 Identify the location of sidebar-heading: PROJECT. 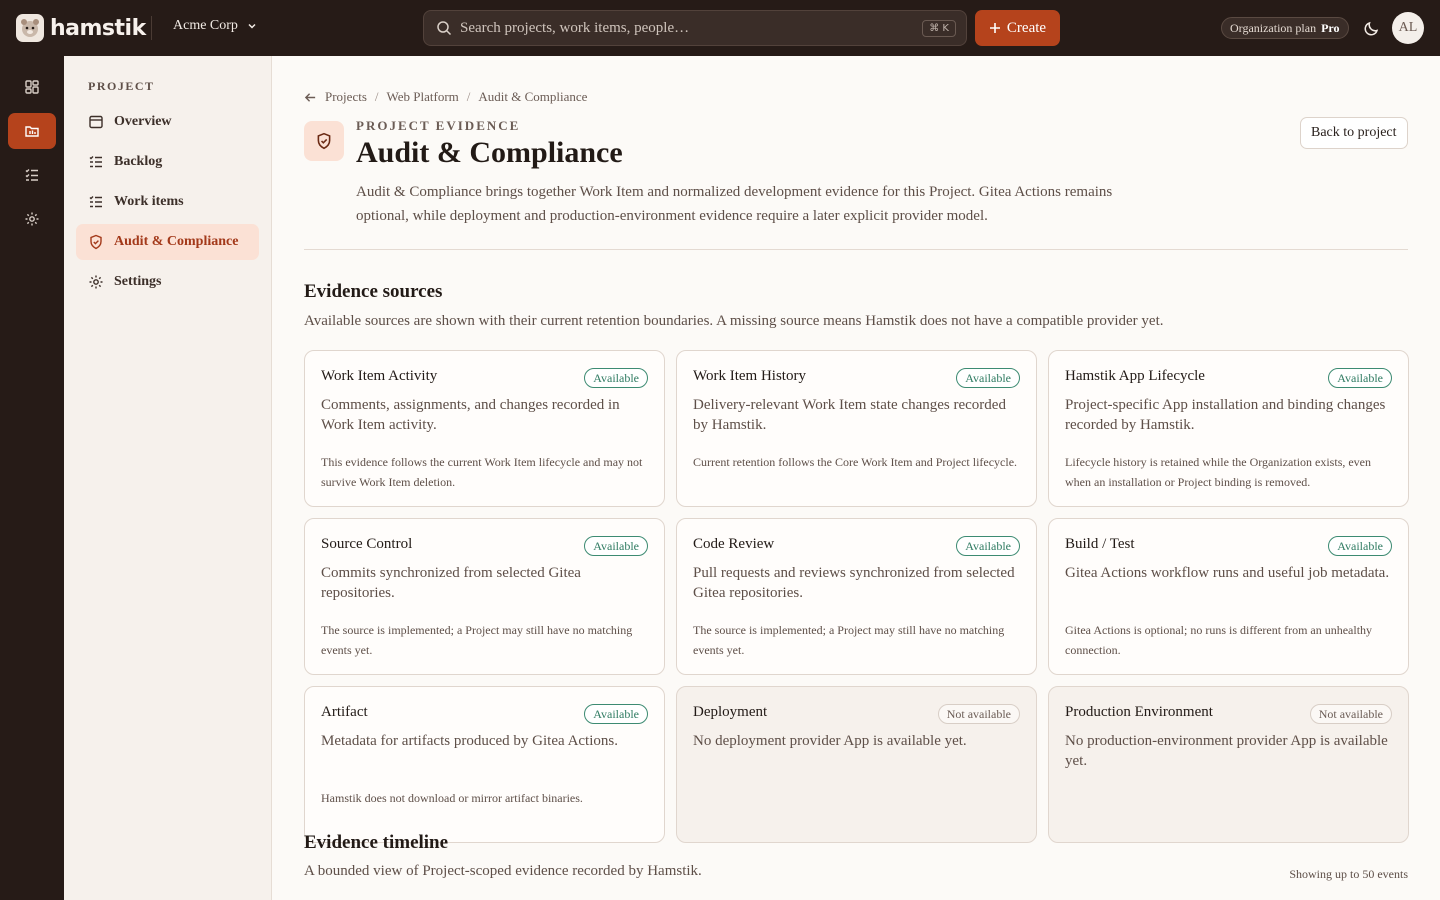
(121, 86).